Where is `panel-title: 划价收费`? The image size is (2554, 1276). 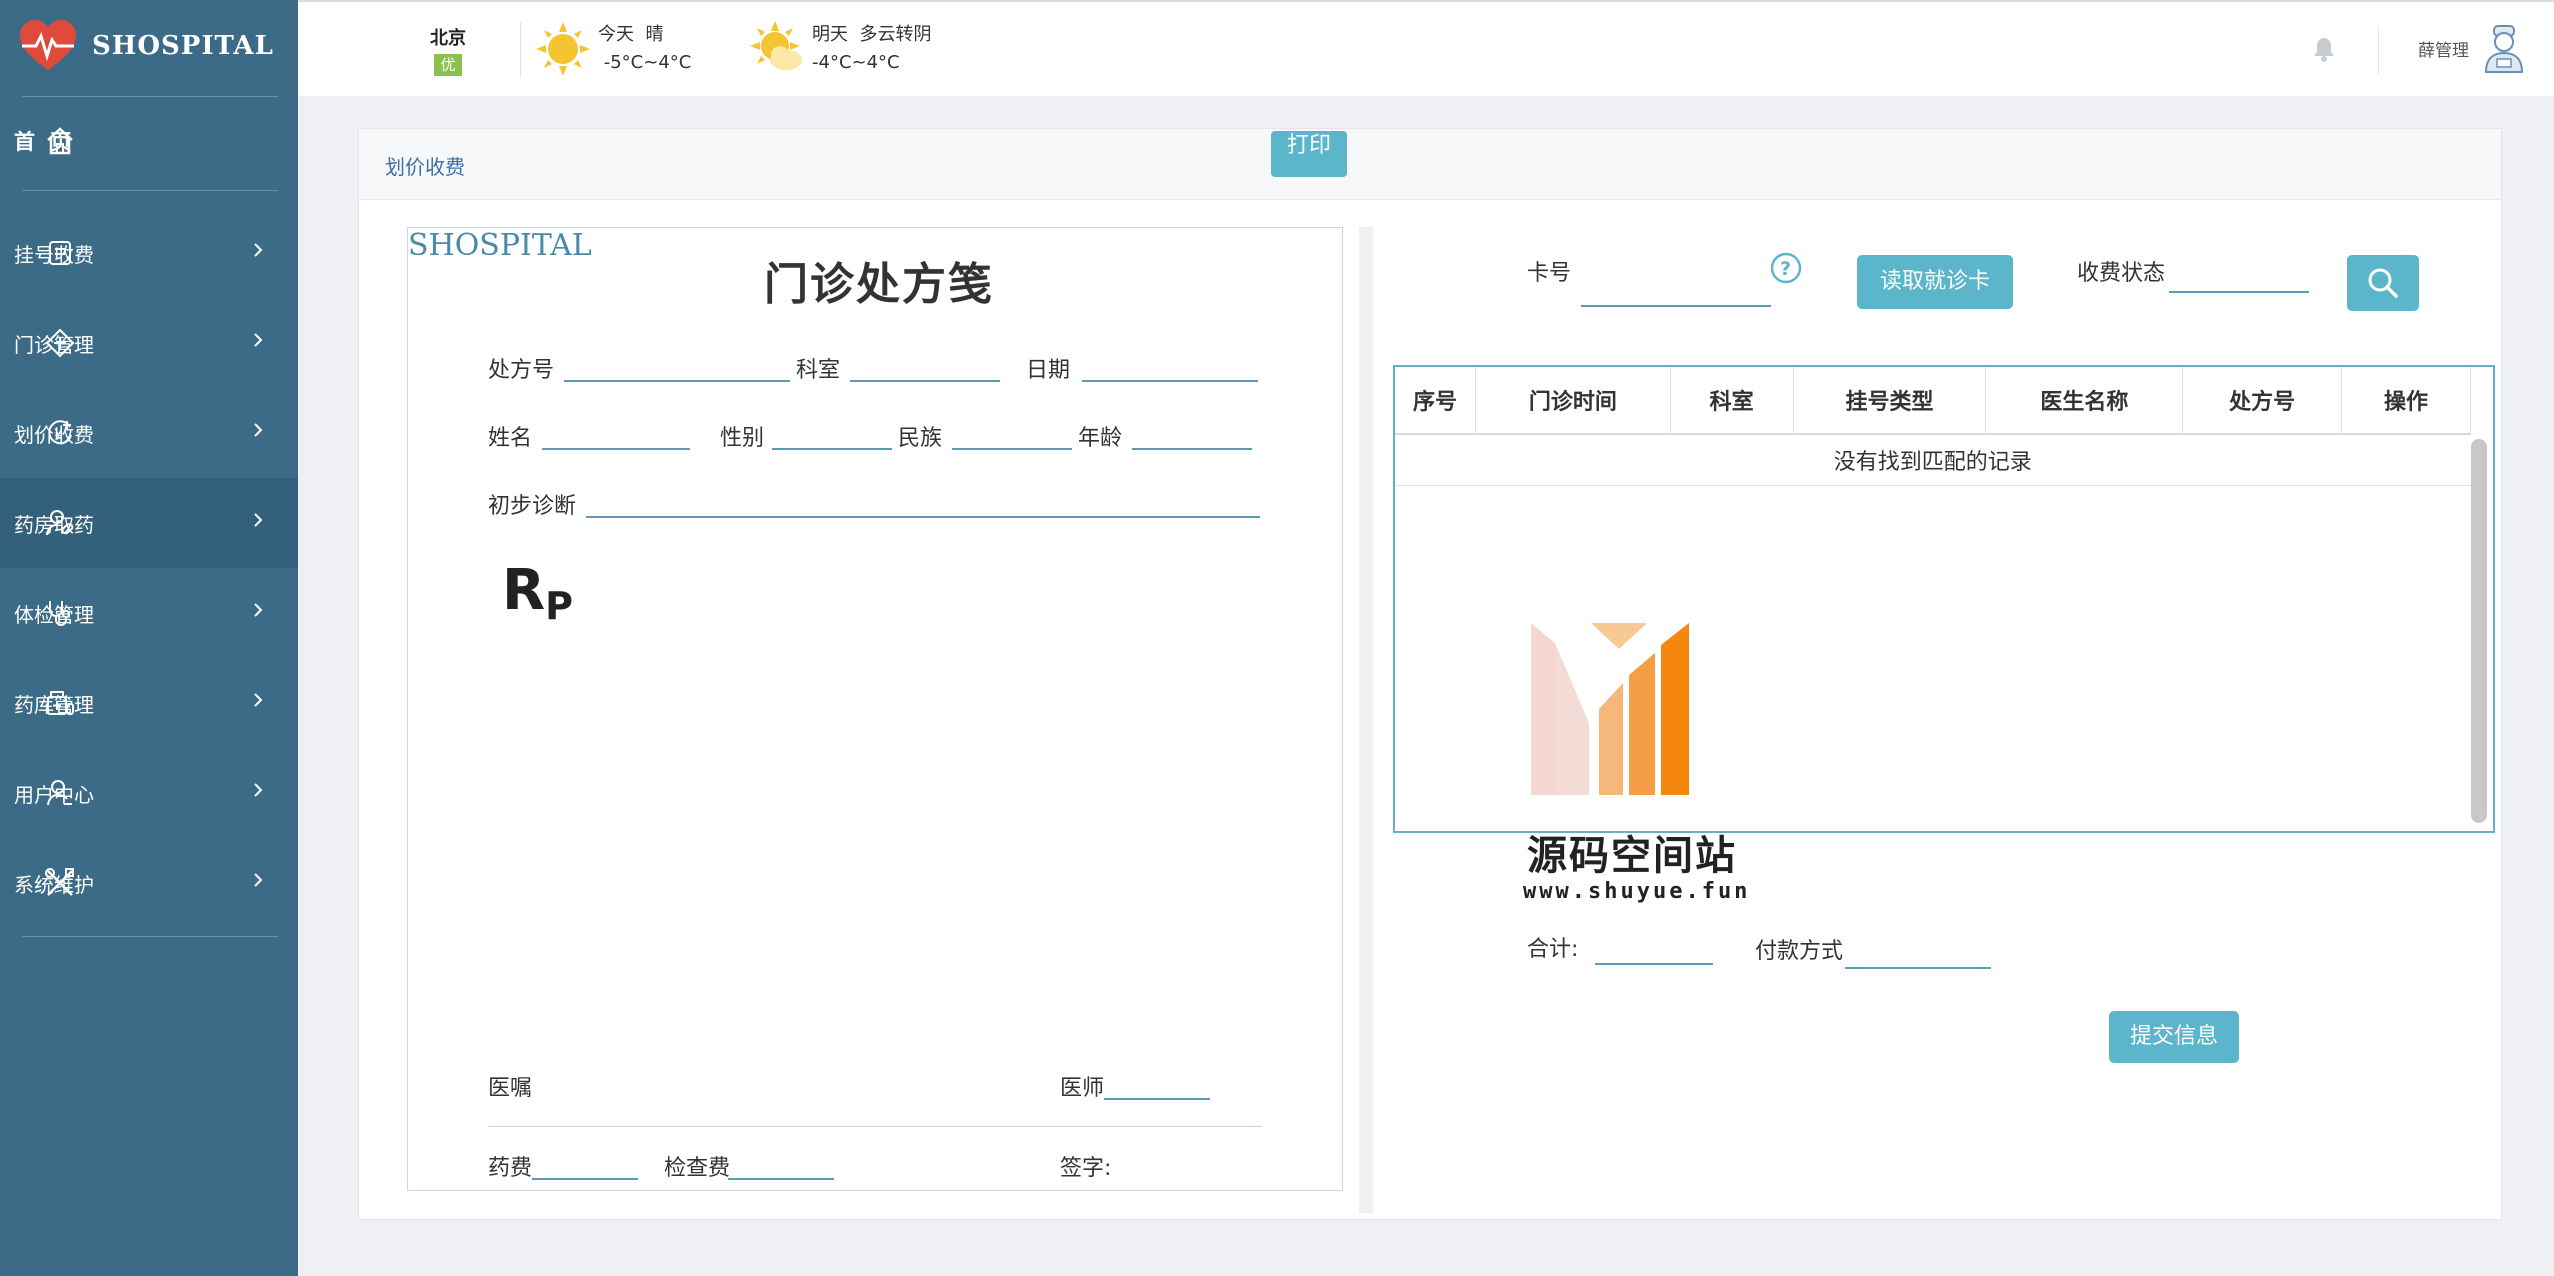 panel-title: 划价收费 is located at coordinates (425, 167).